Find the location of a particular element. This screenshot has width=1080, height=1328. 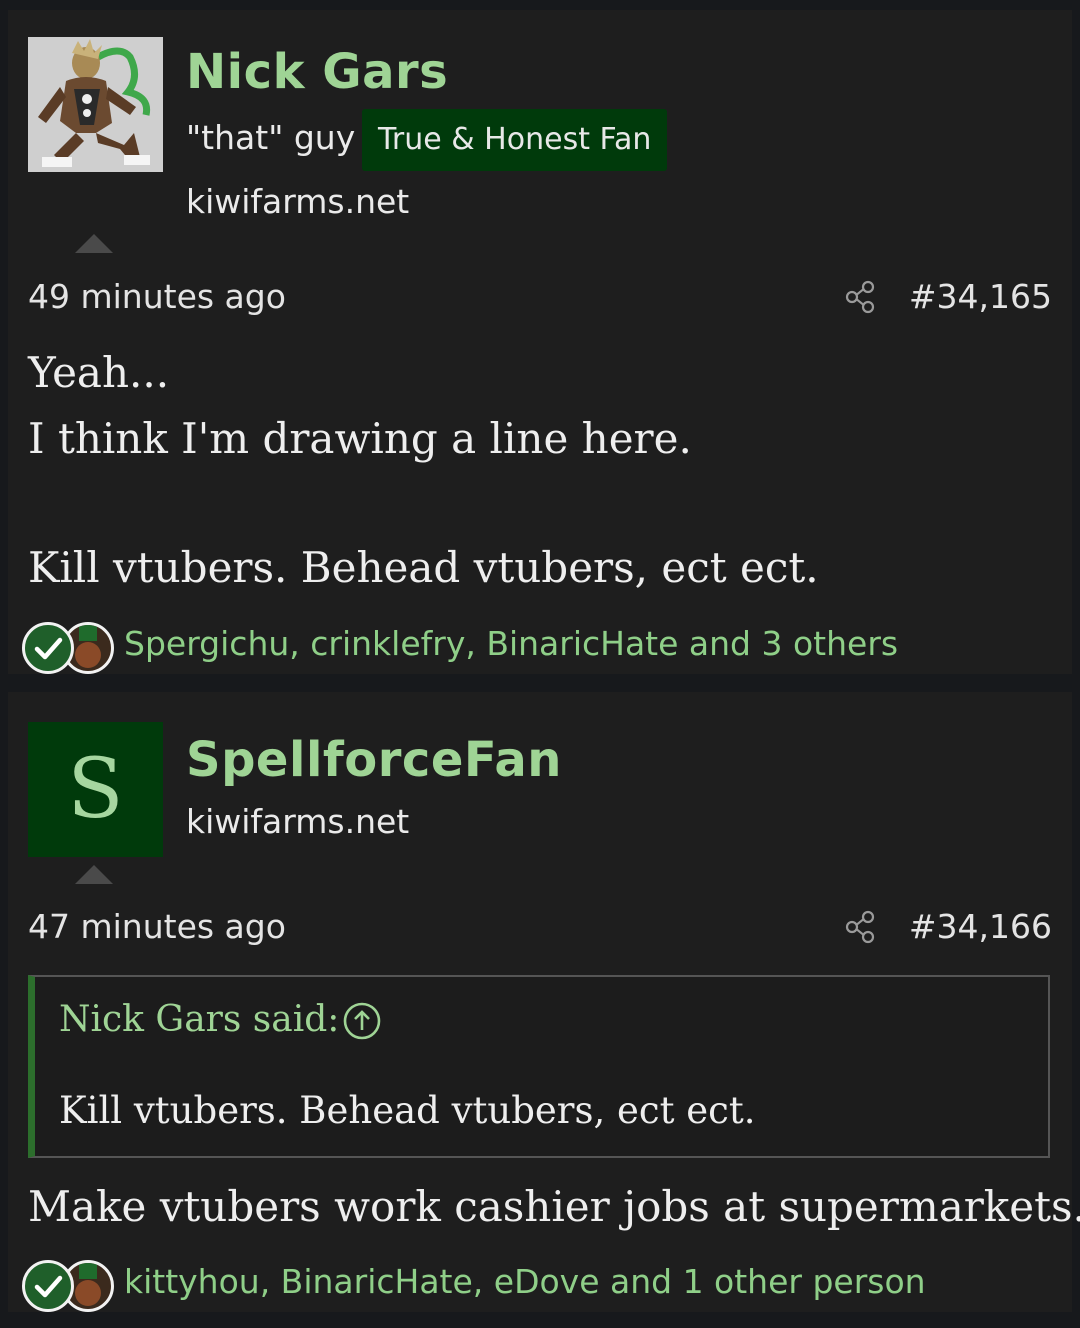

avatar-figure-icon is located at coordinates (95, 104).